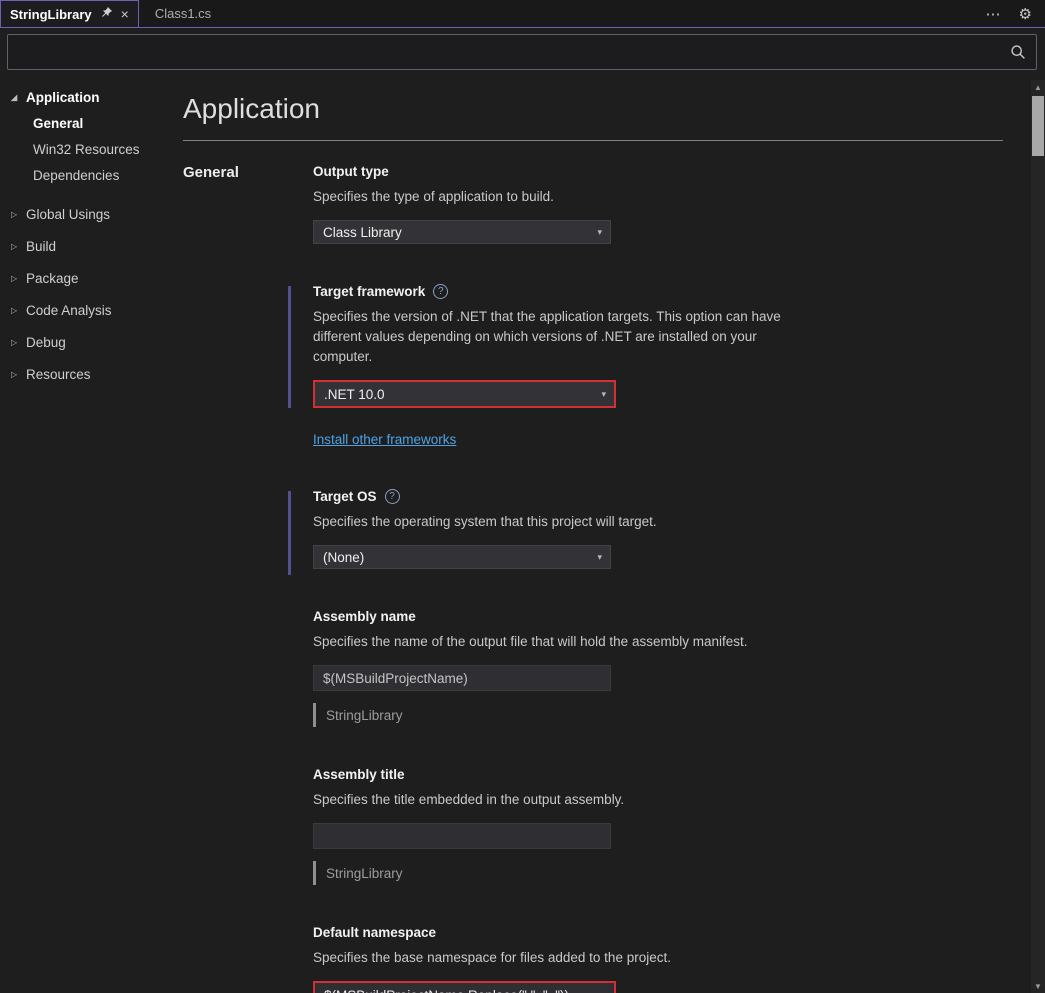 The width and height of the screenshot is (1045, 993). Describe the element at coordinates (91, 246) in the screenshot. I see `sidebar-item-build: ▷ Build` at that location.